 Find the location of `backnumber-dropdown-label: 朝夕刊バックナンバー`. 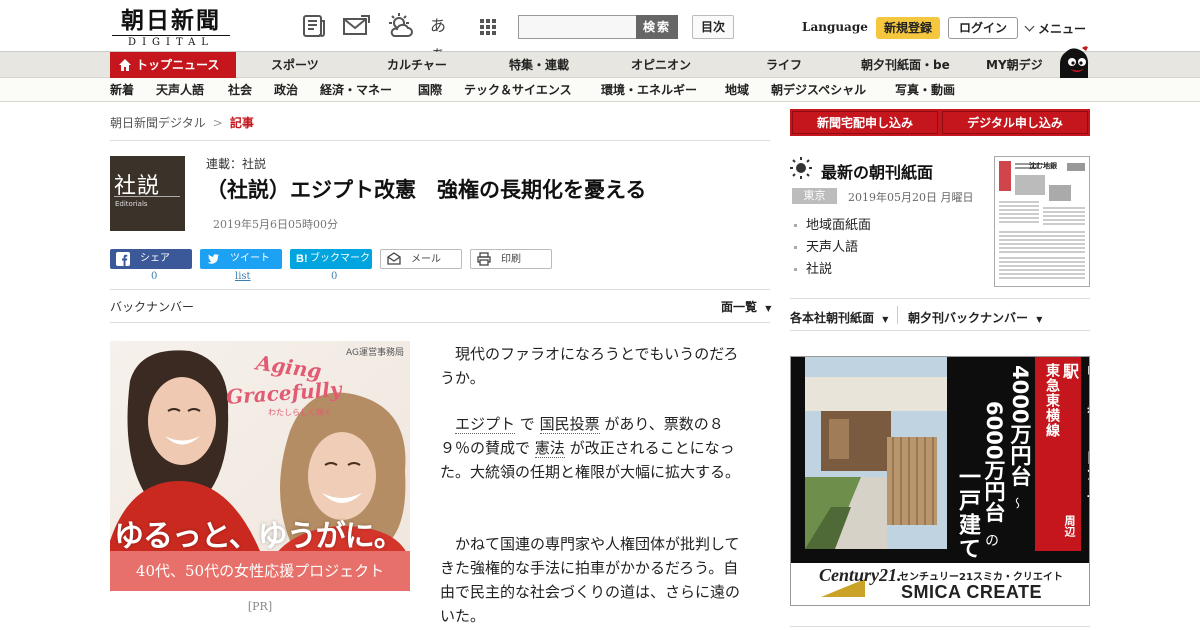

backnumber-dropdown-label: 朝夕刊バックナンバー is located at coordinates (968, 318).